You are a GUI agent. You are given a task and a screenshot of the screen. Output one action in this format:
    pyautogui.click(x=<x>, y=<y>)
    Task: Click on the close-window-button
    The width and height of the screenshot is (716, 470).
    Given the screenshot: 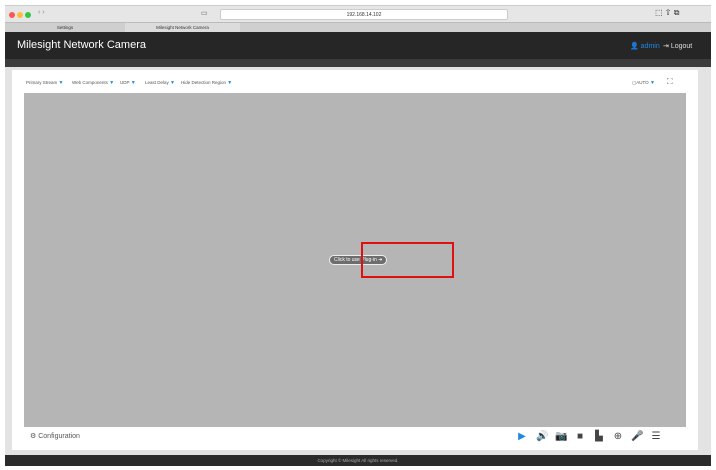 What is the action you would take?
    pyautogui.click(x=12, y=15)
    